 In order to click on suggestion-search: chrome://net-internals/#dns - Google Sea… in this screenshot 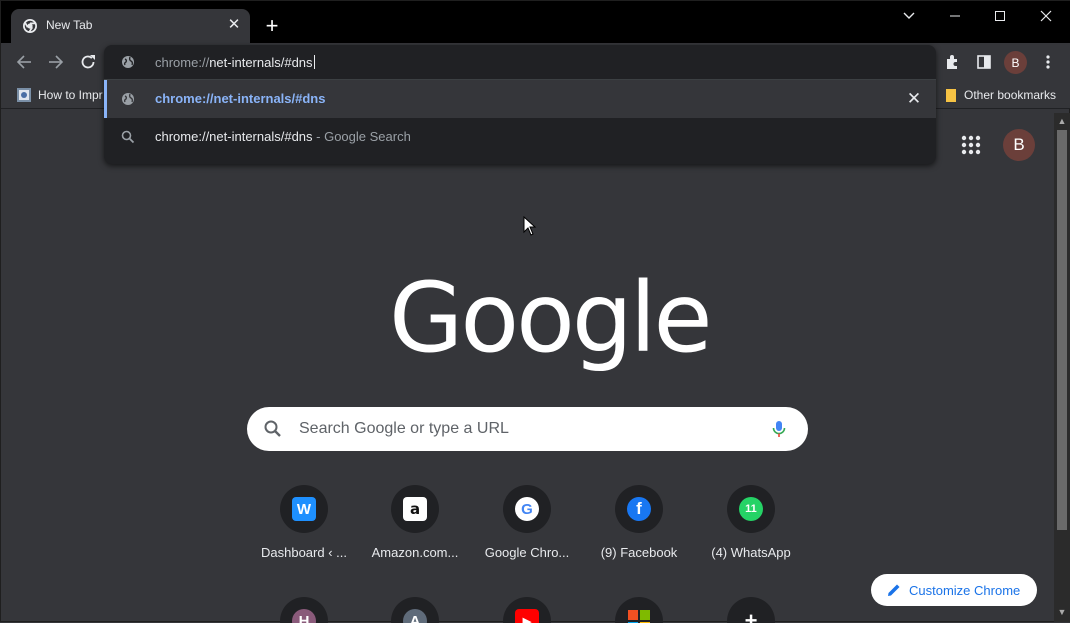, I will do `click(520, 137)`.